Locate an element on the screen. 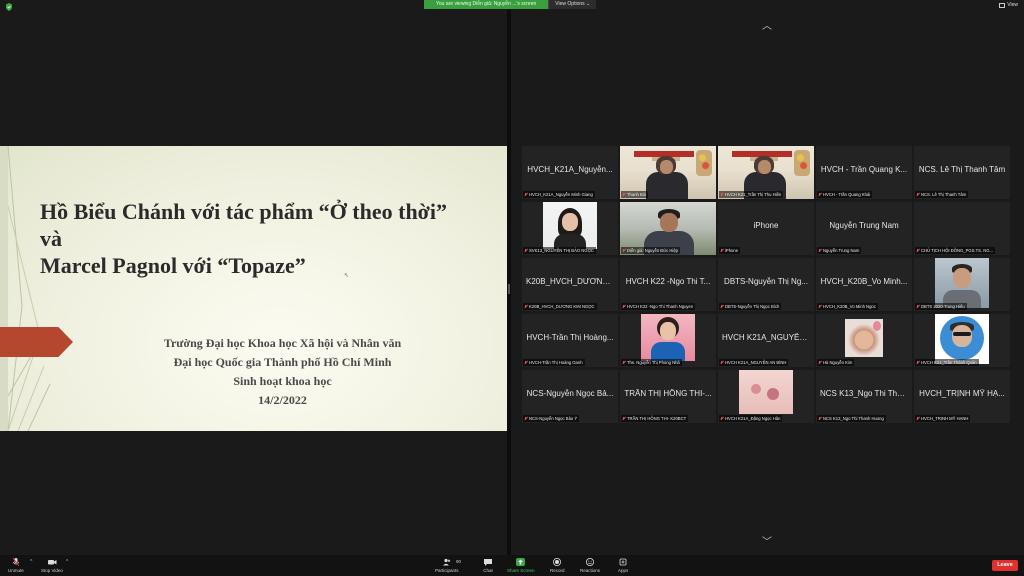 The image size is (1024, 576). participant-label-text: HVCH_TRỊNH MỸ HẠNH is located at coordinates (945, 418).